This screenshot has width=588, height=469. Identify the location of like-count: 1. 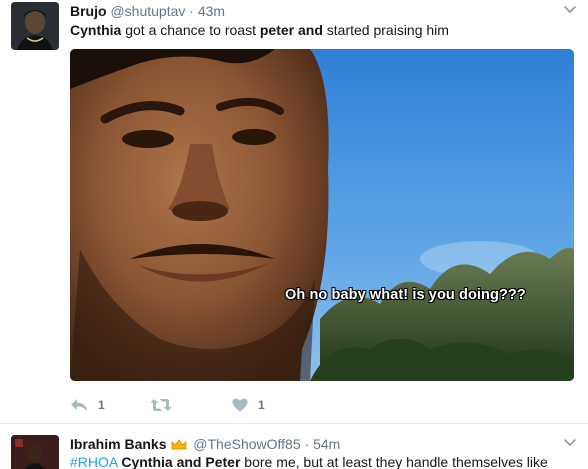
(261, 405).